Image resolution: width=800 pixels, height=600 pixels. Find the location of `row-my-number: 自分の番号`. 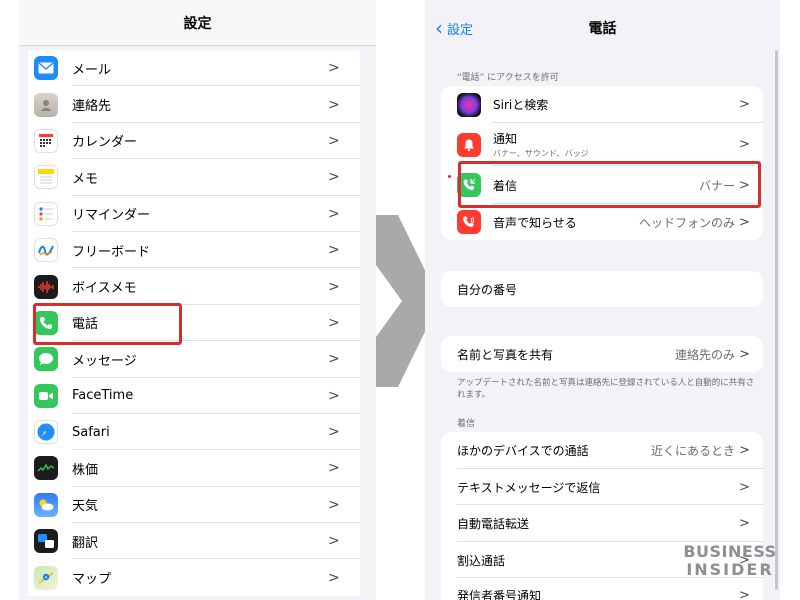

row-my-number: 自分の番号 is located at coordinates (602, 289).